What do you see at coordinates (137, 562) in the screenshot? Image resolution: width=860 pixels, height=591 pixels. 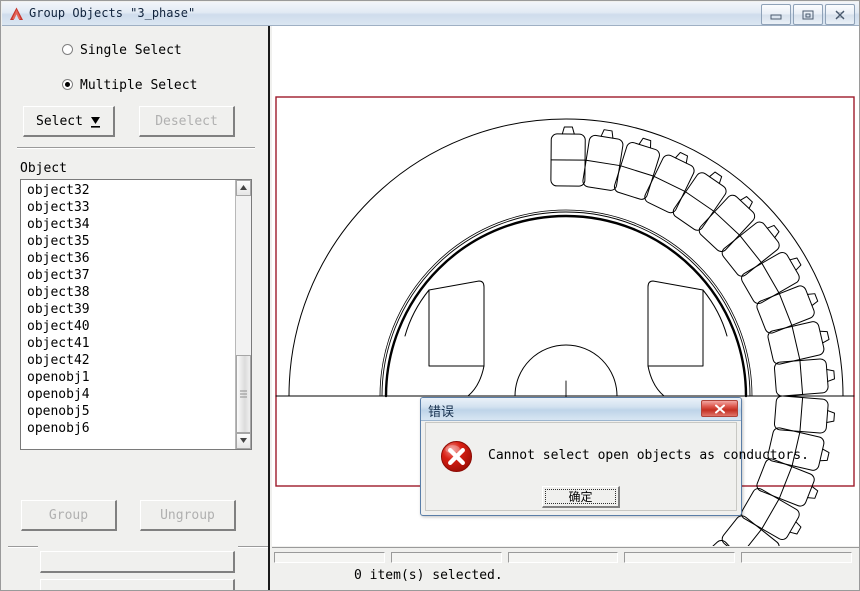 I see `exit-button: Exit` at bounding box center [137, 562].